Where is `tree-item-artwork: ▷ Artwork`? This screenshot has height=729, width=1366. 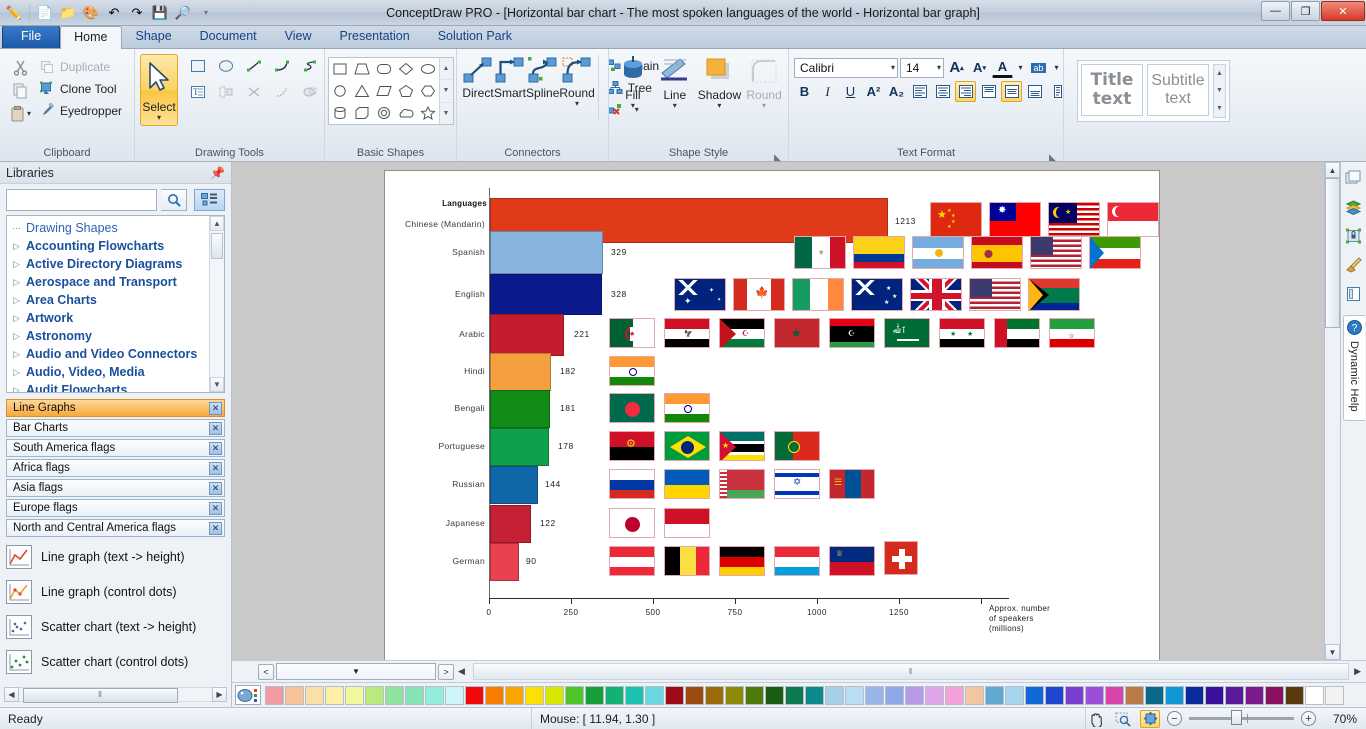 tree-item-artwork: ▷ Artwork is located at coordinates (110, 318).